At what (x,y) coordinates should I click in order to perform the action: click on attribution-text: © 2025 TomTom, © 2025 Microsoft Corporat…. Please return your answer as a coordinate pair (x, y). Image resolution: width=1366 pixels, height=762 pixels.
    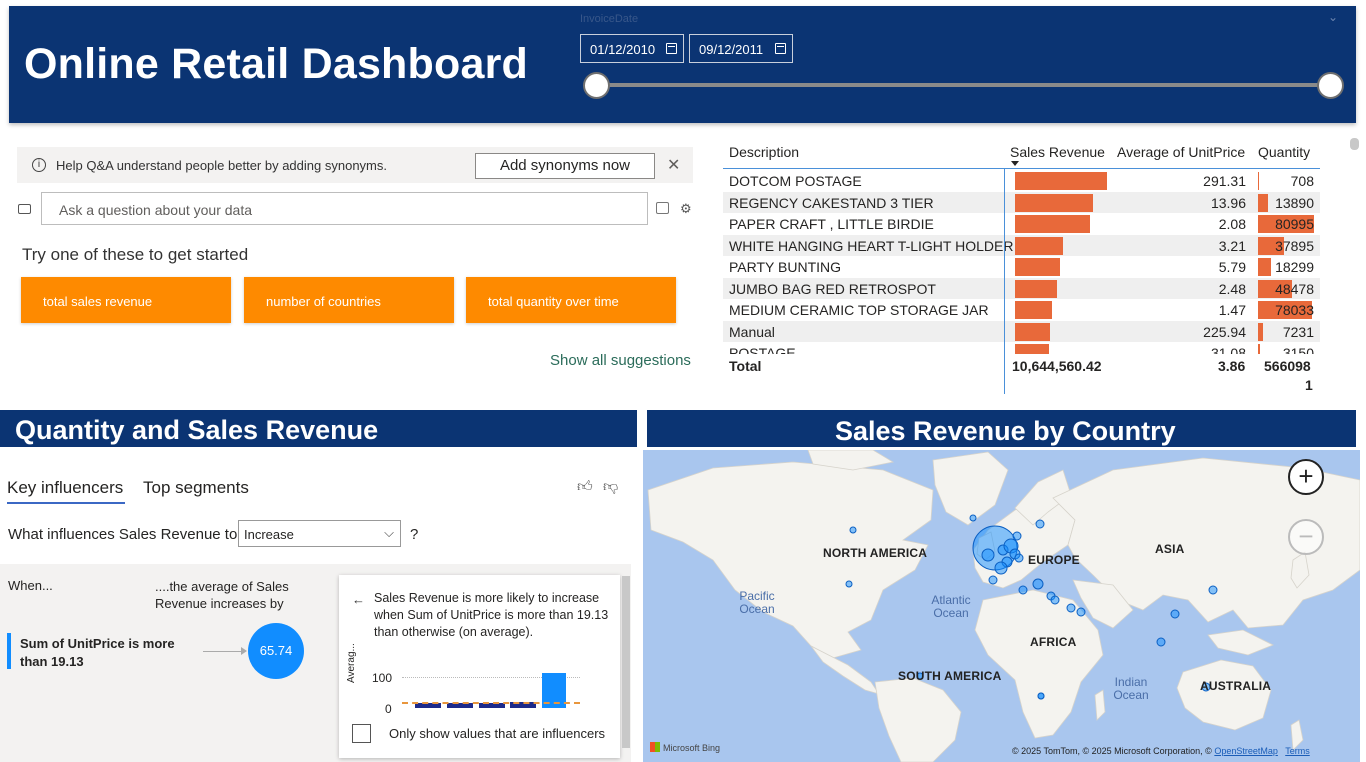
    Looking at the image, I should click on (1112, 751).